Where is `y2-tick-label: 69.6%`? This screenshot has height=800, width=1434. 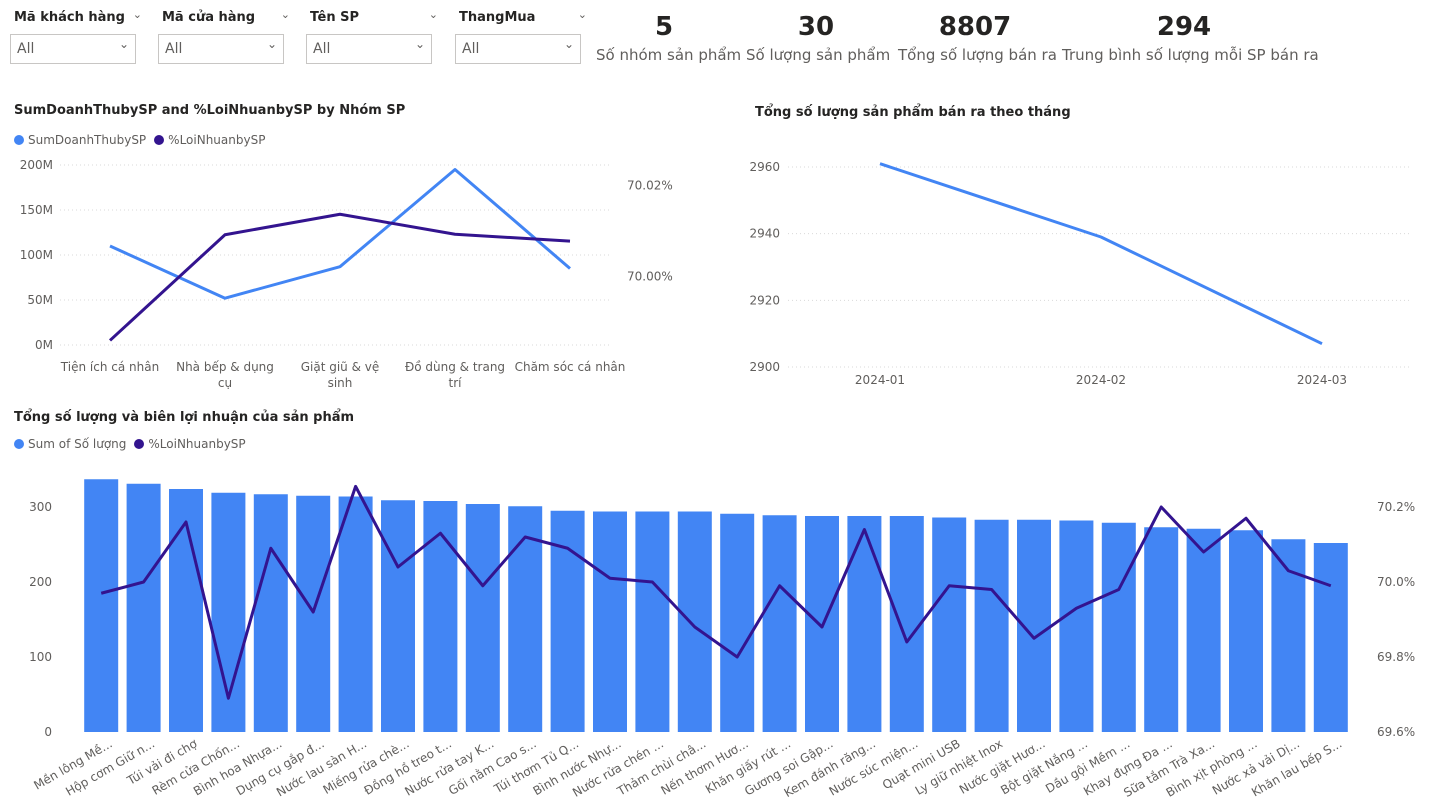
y2-tick-label: 69.6% is located at coordinates (1396, 732).